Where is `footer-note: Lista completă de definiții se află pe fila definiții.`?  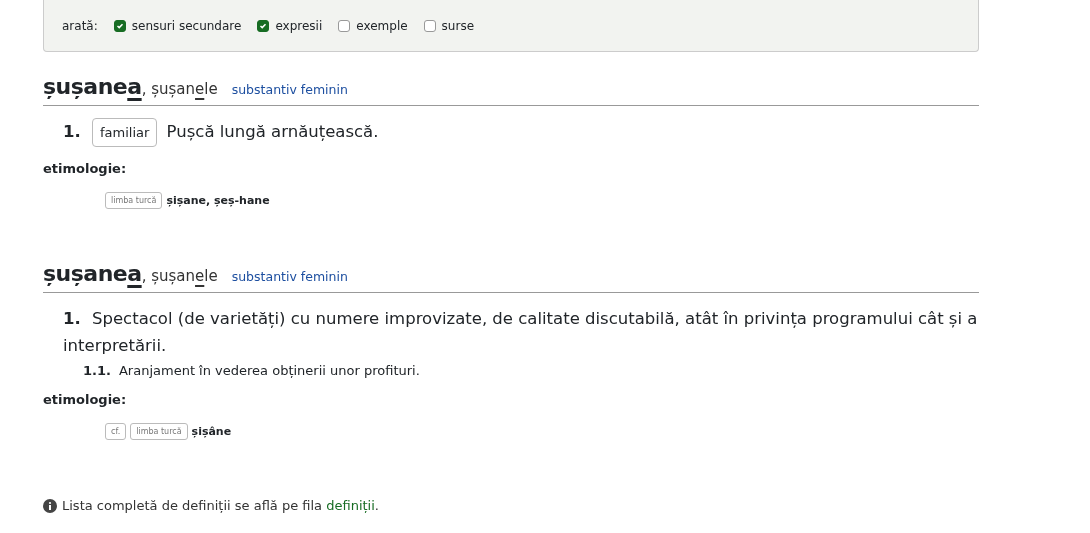
footer-note: Lista completă de definiții se află pe fila definiții. is located at coordinates (220, 505).